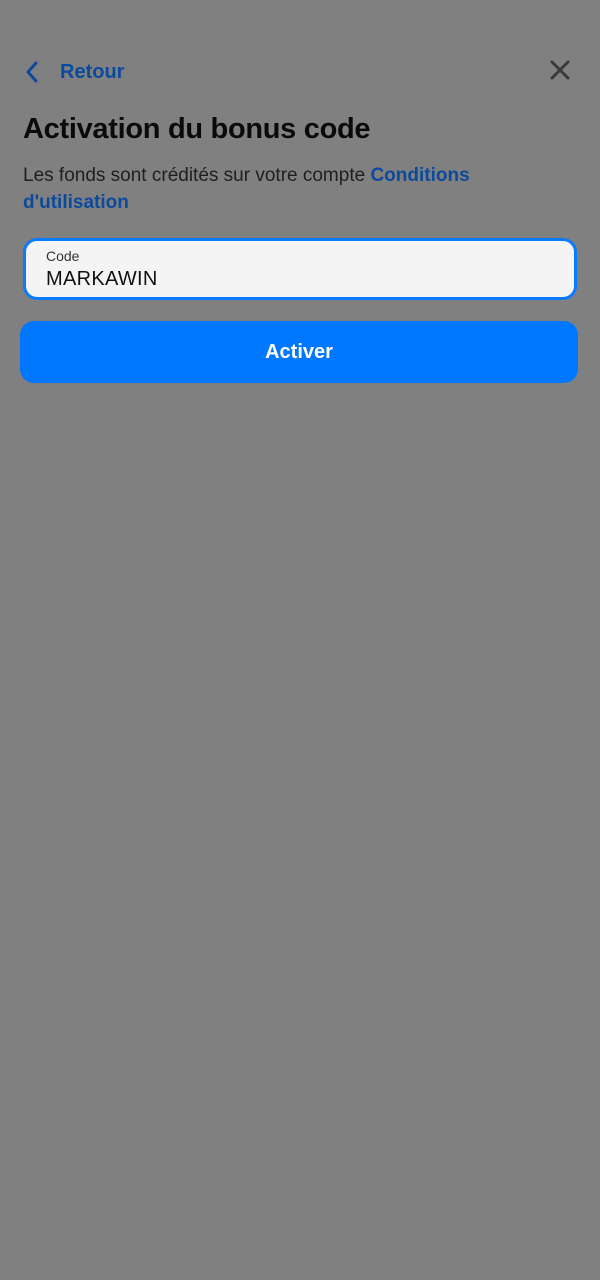 This screenshot has height=1280, width=600. Describe the element at coordinates (38, 72) in the screenshot. I see `chevron-left-icon` at that location.